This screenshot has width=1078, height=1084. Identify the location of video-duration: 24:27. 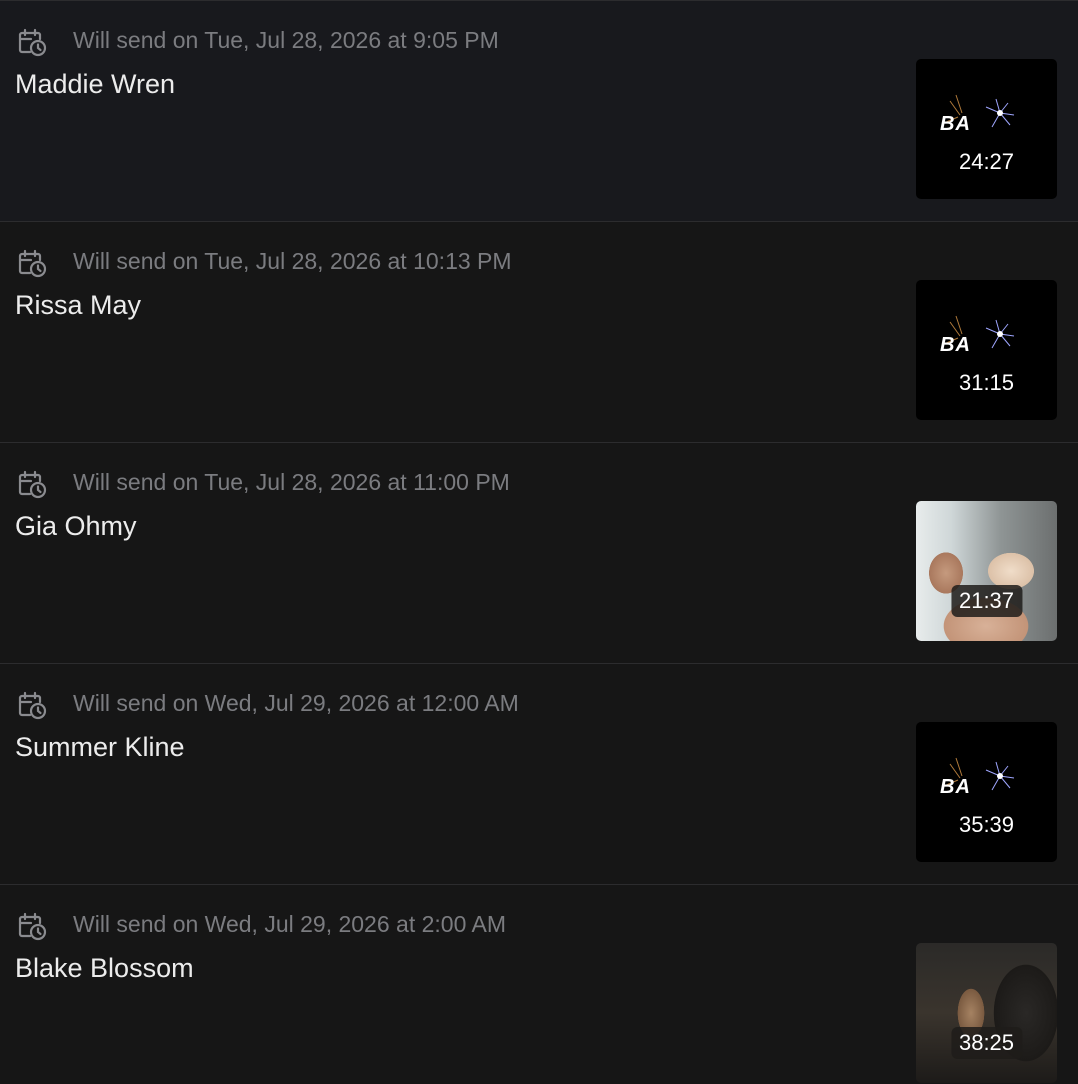
(986, 161).